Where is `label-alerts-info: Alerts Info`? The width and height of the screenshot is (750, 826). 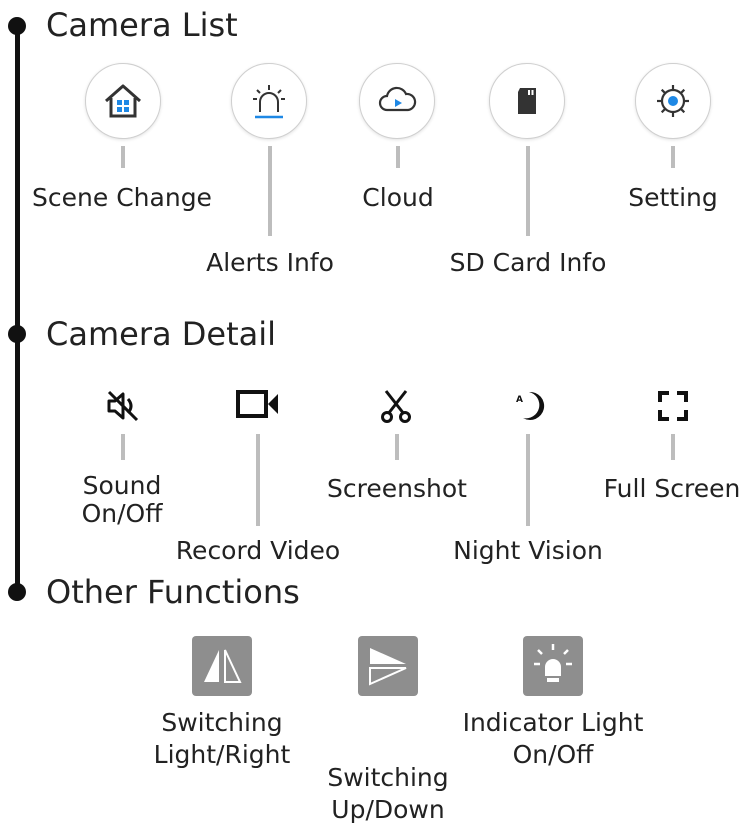 label-alerts-info: Alerts Info is located at coordinates (270, 262).